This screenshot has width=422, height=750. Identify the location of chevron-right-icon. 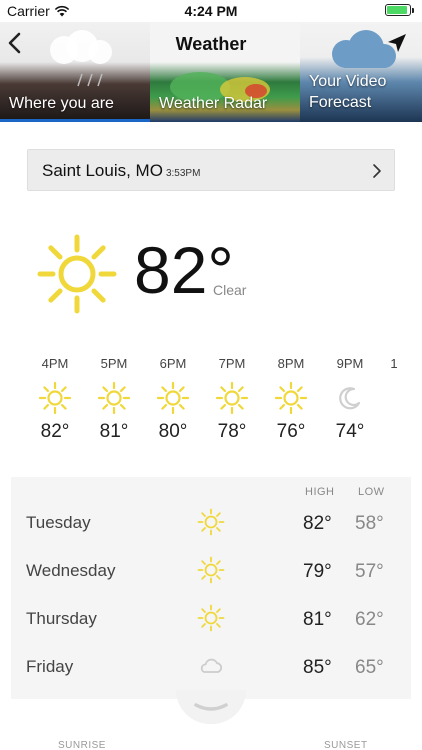
(377, 171).